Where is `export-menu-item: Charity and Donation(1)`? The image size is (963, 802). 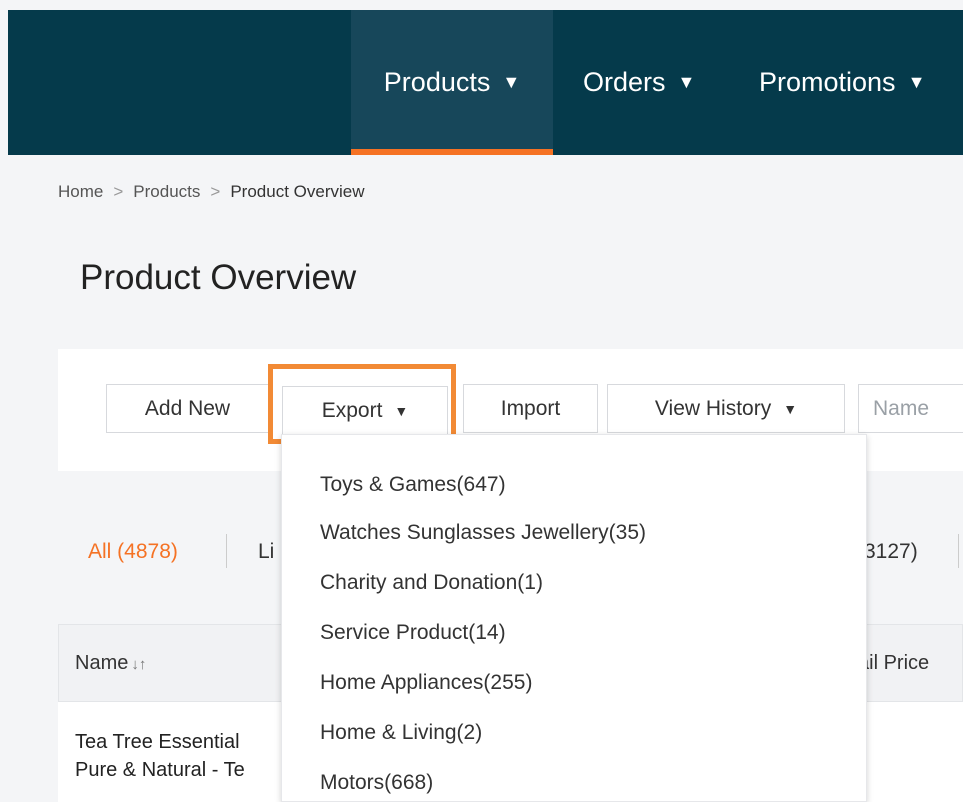
export-menu-item: Charity and Donation(1) is located at coordinates (431, 583).